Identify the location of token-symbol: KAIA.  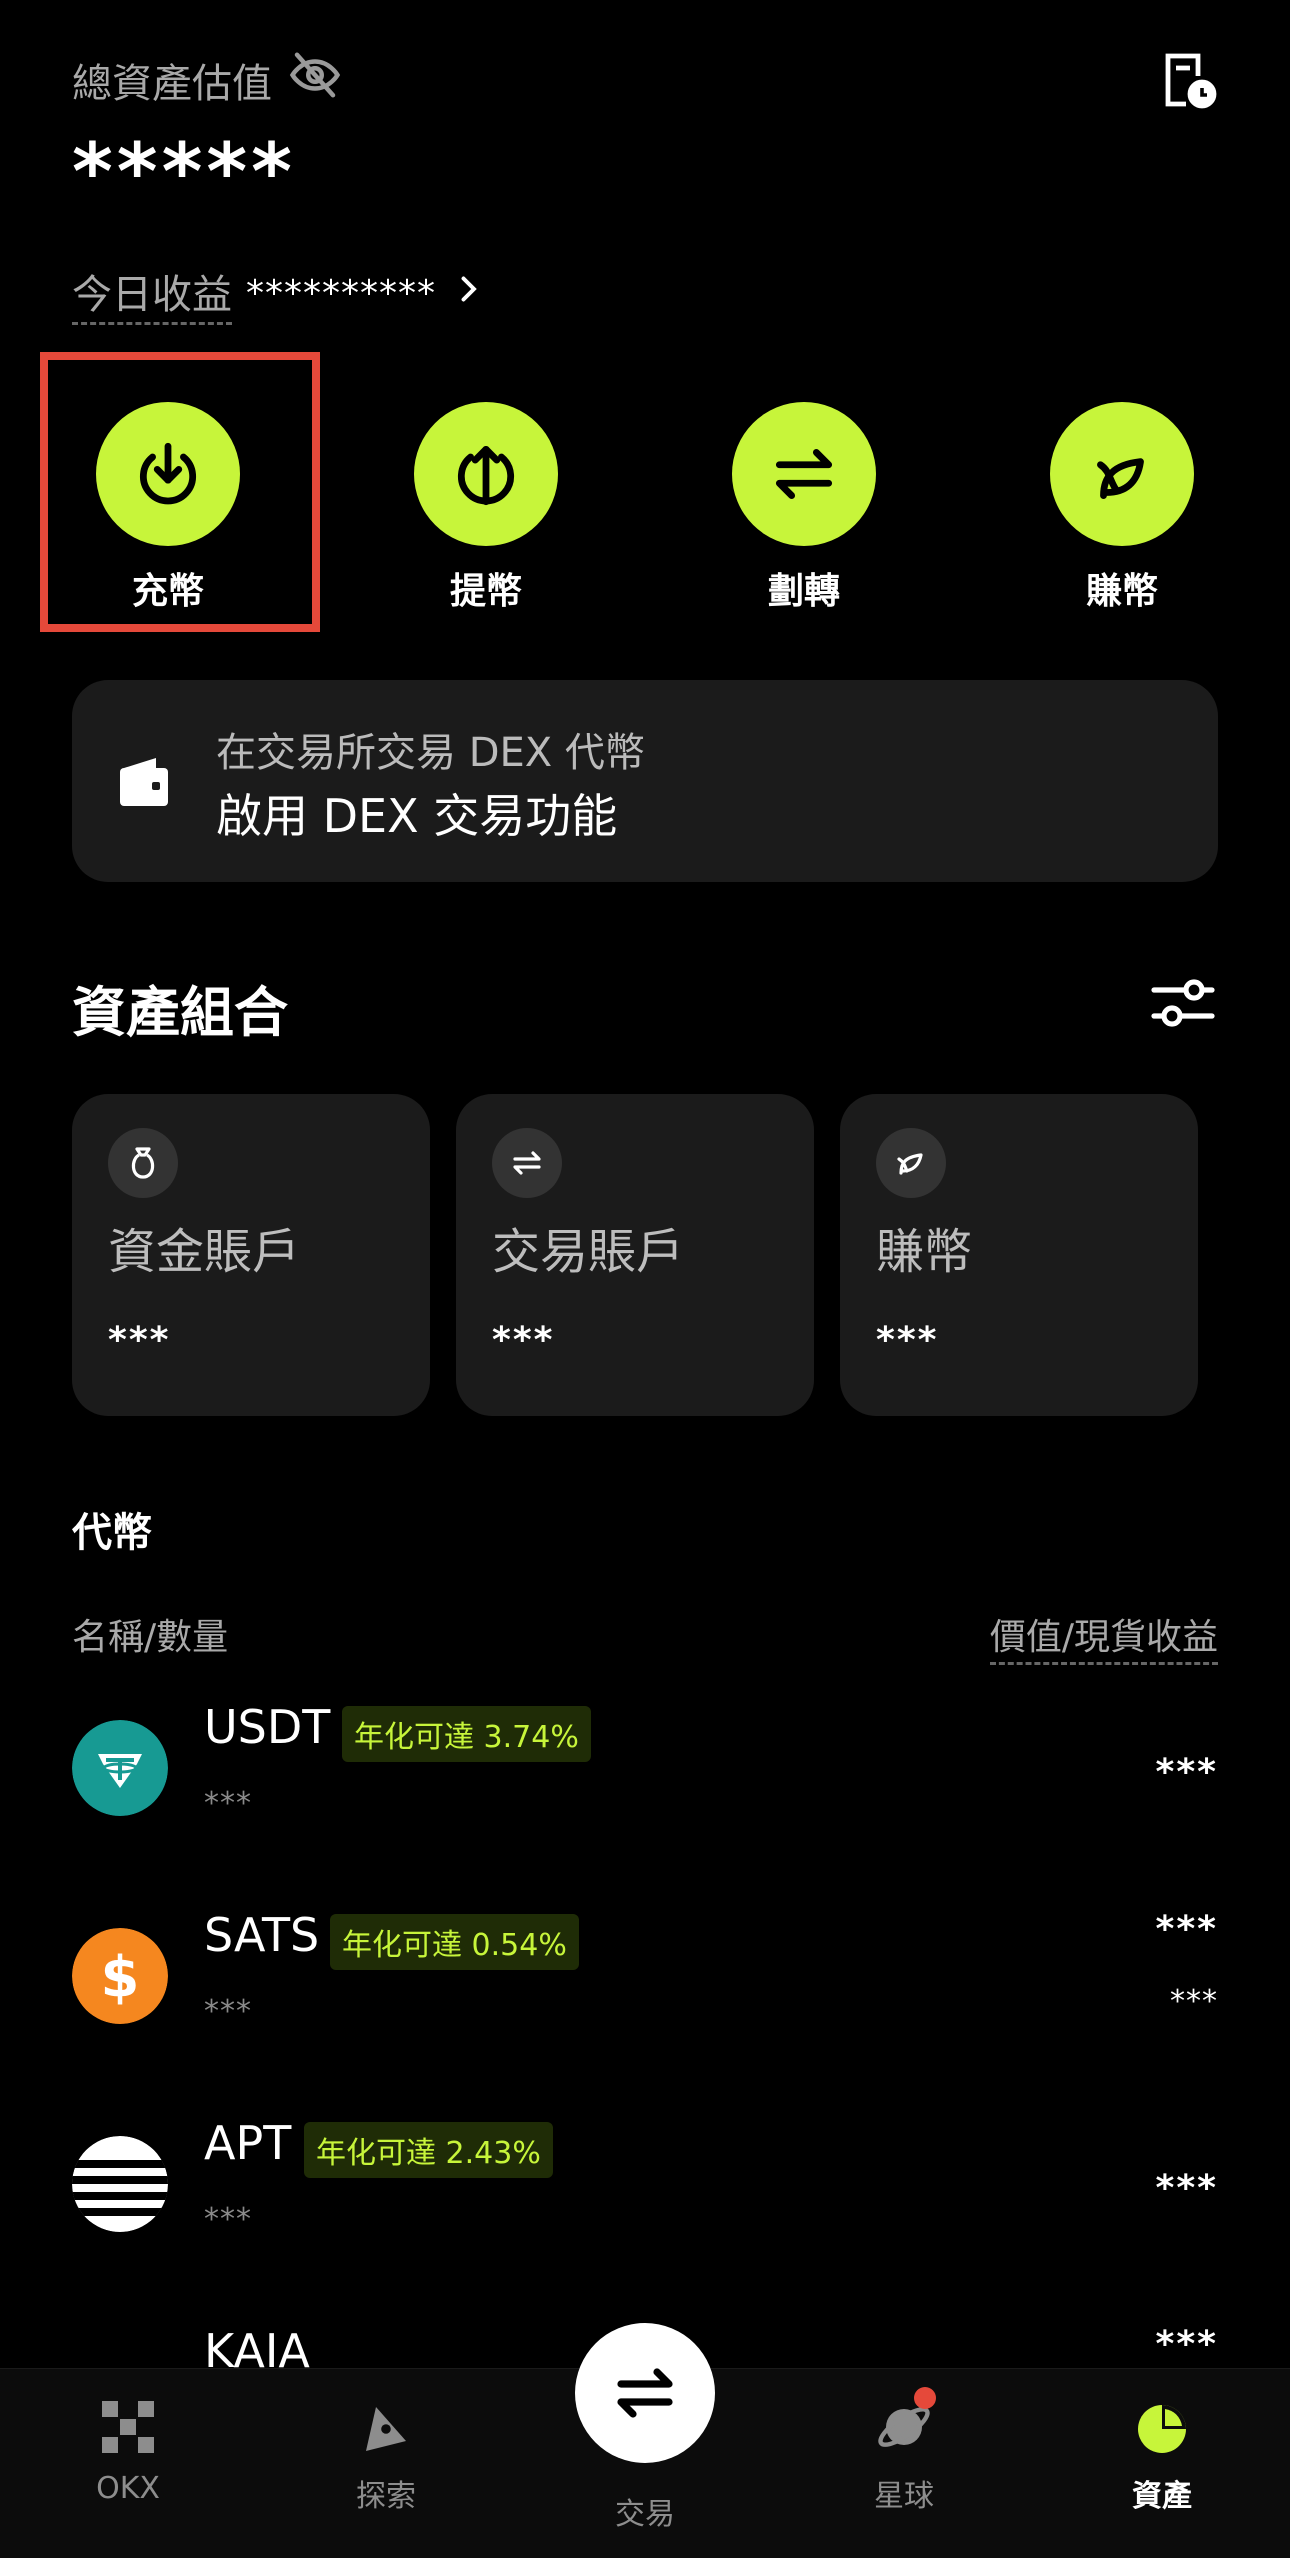
(257, 2346).